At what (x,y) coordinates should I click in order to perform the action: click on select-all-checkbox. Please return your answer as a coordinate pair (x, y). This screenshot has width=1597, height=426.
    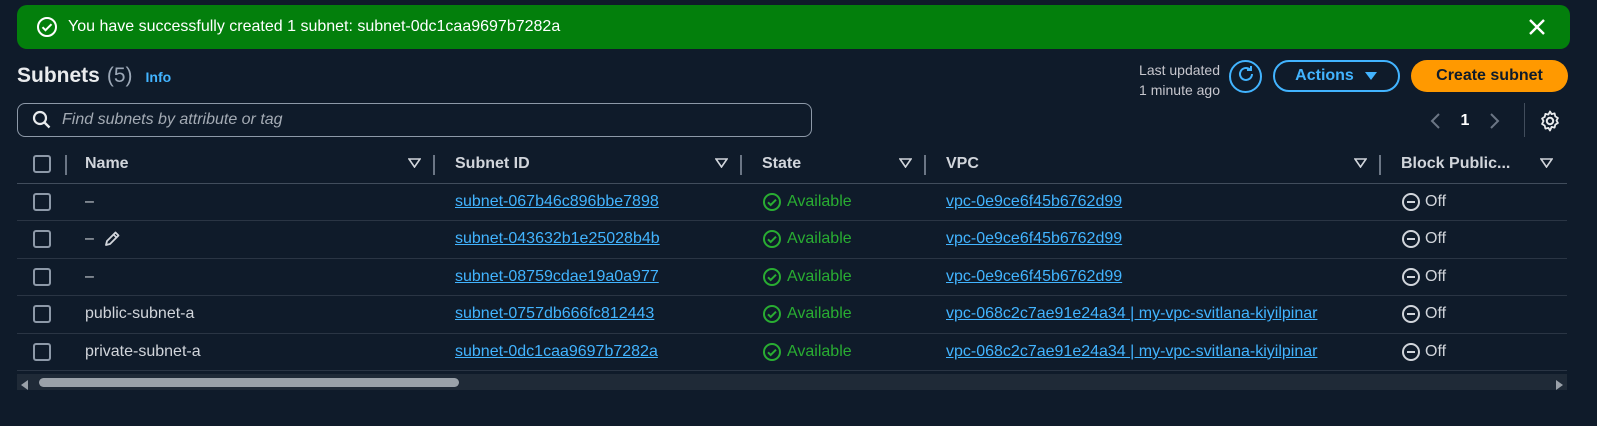
    Looking at the image, I should click on (42, 164).